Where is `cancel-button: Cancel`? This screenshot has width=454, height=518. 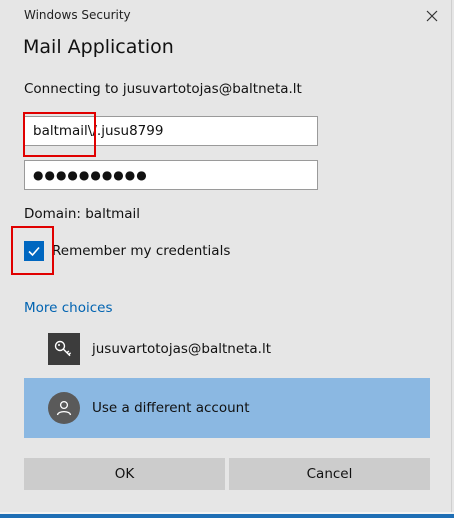
cancel-button: Cancel is located at coordinates (329, 474).